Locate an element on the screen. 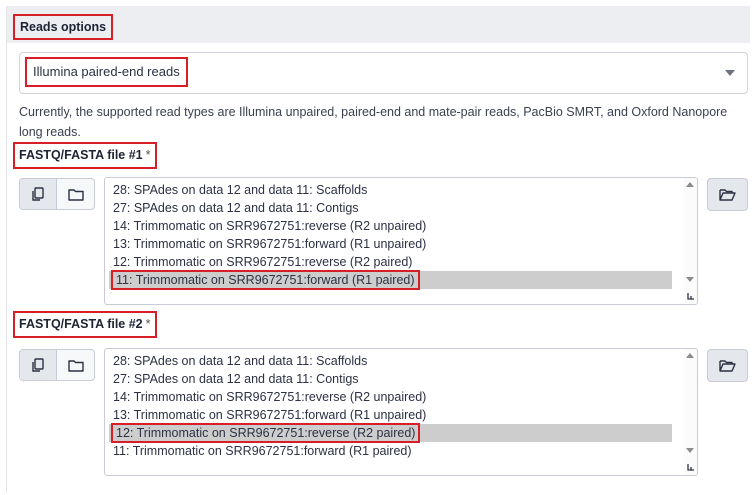  section-header: Reads options is located at coordinates (378, 24).